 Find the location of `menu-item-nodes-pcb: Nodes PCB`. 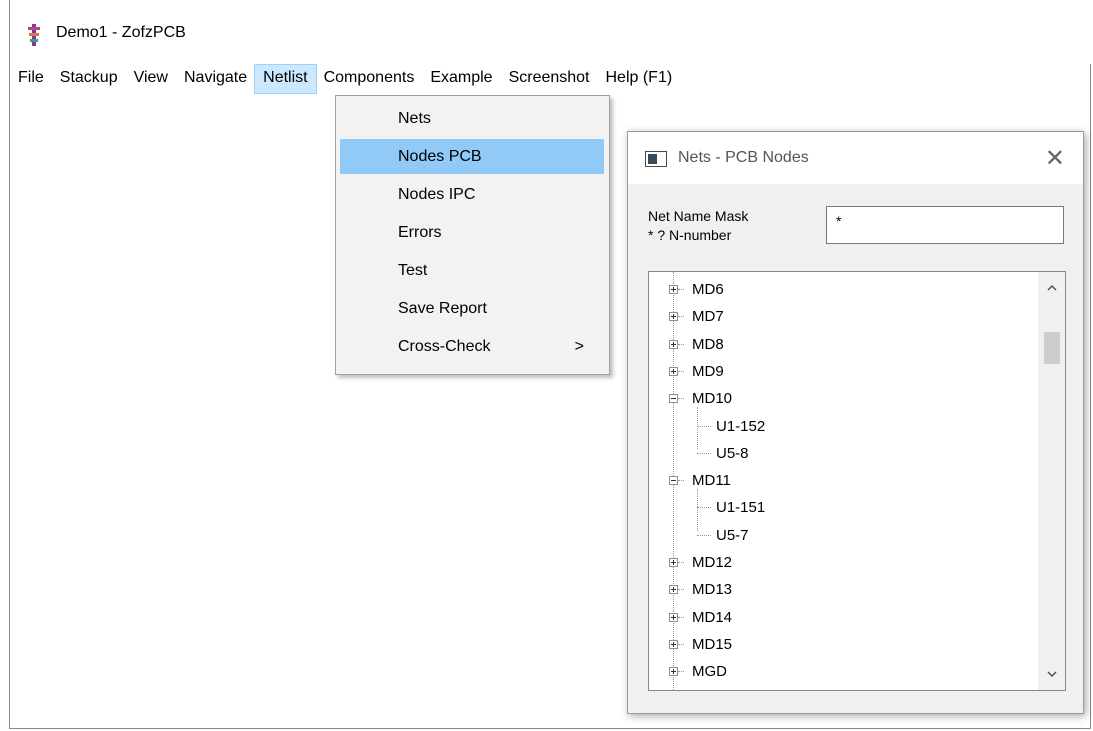

menu-item-nodes-pcb: Nodes PCB is located at coordinates (472, 156).